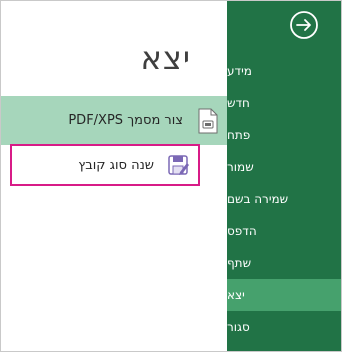  What do you see at coordinates (284, 103) in the screenshot?
I see `nav-new: חדש` at bounding box center [284, 103].